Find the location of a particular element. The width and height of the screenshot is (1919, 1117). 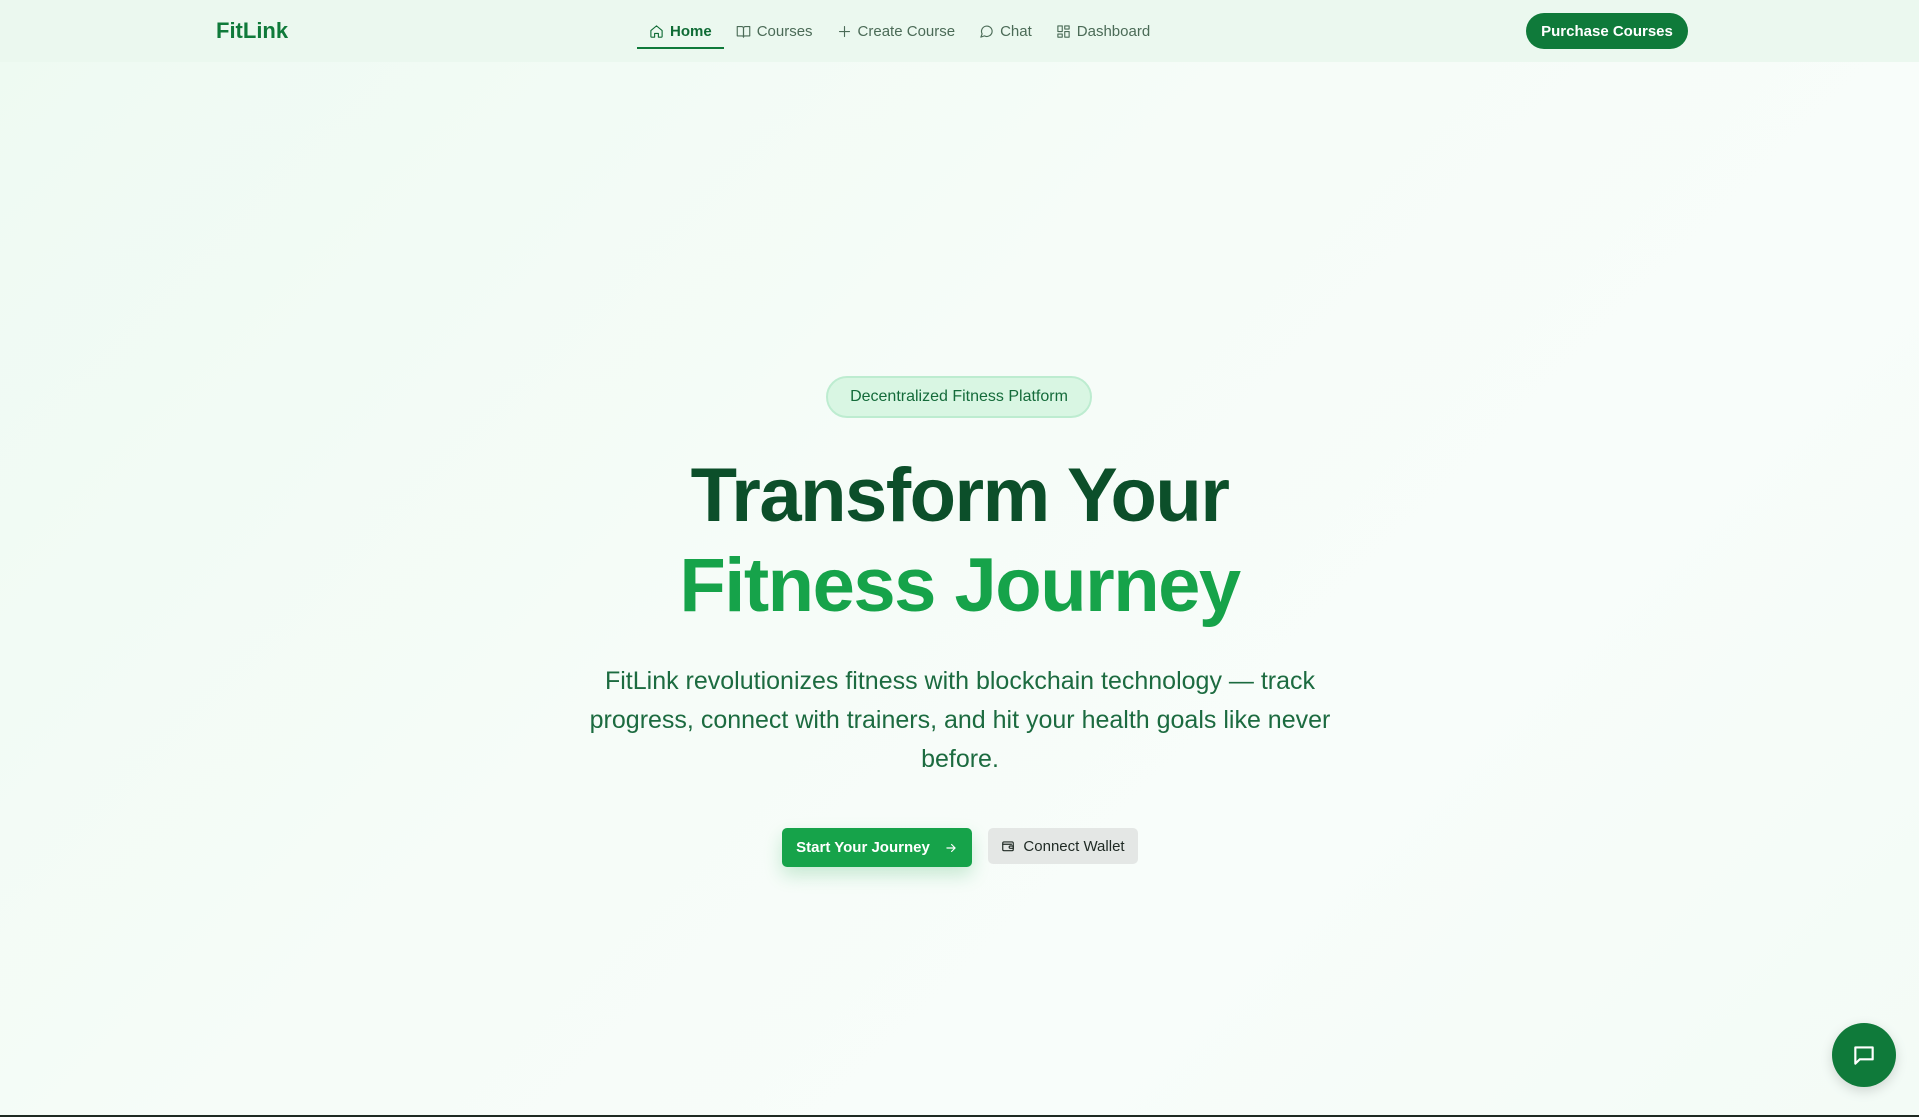

nav-item-home: Home is located at coordinates (680, 31).